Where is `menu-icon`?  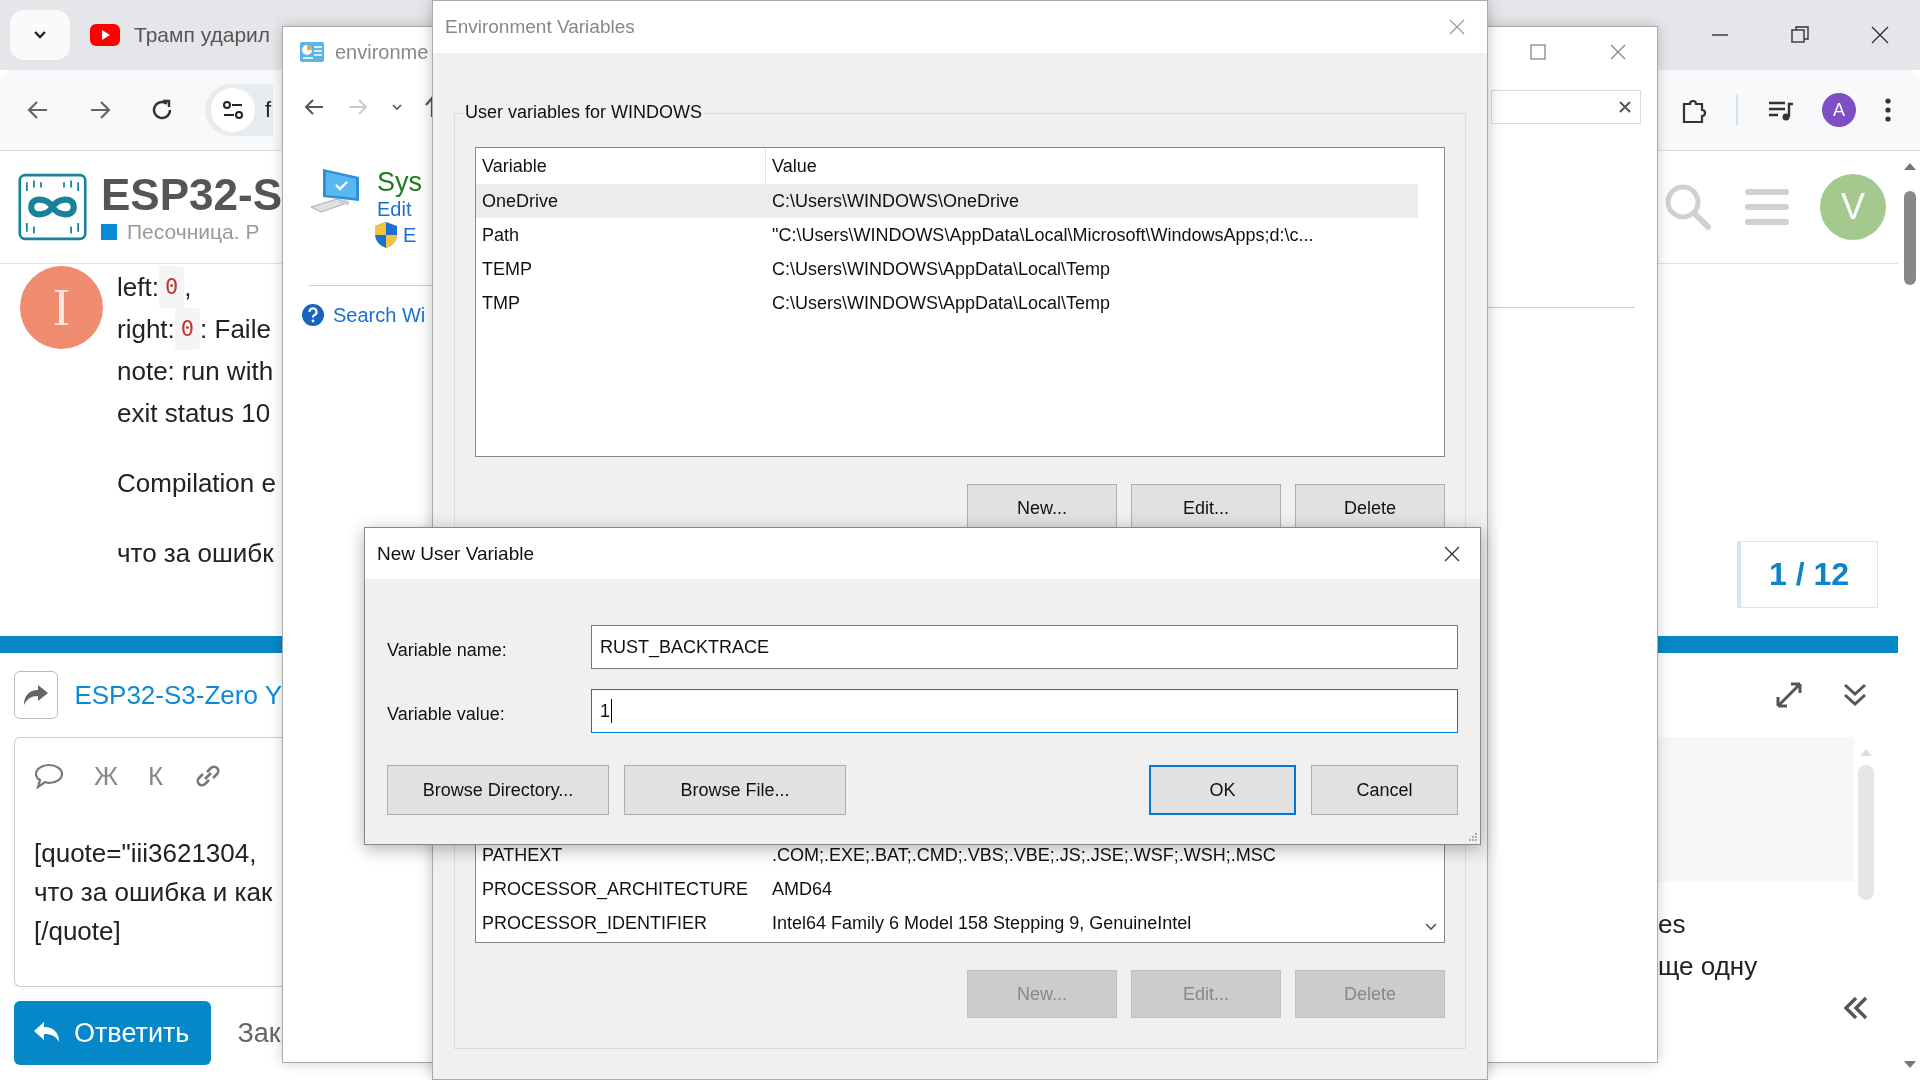 menu-icon is located at coordinates (1888, 110).